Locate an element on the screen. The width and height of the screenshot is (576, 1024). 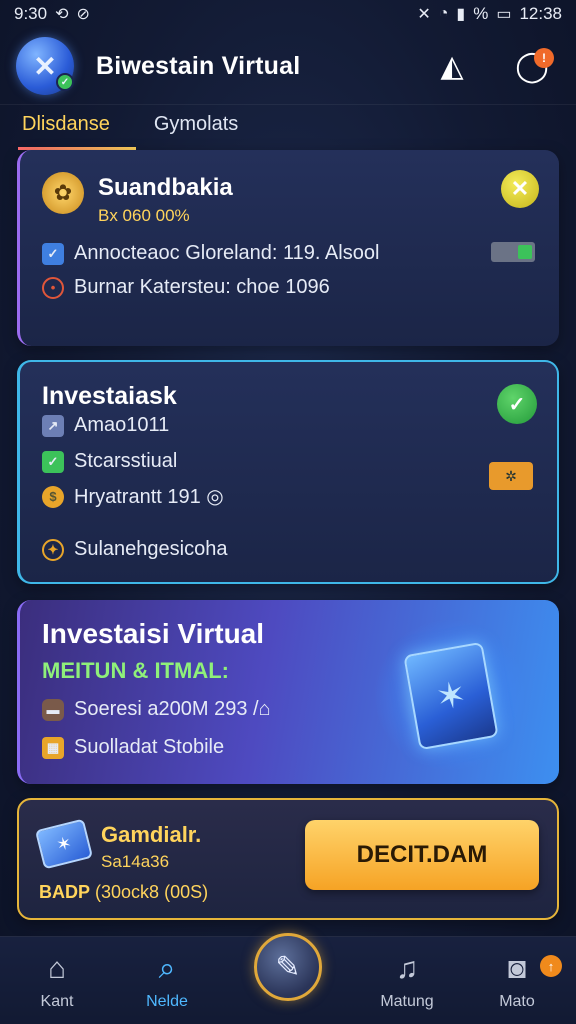
toggle-knob is located at coordinates (525, 252).